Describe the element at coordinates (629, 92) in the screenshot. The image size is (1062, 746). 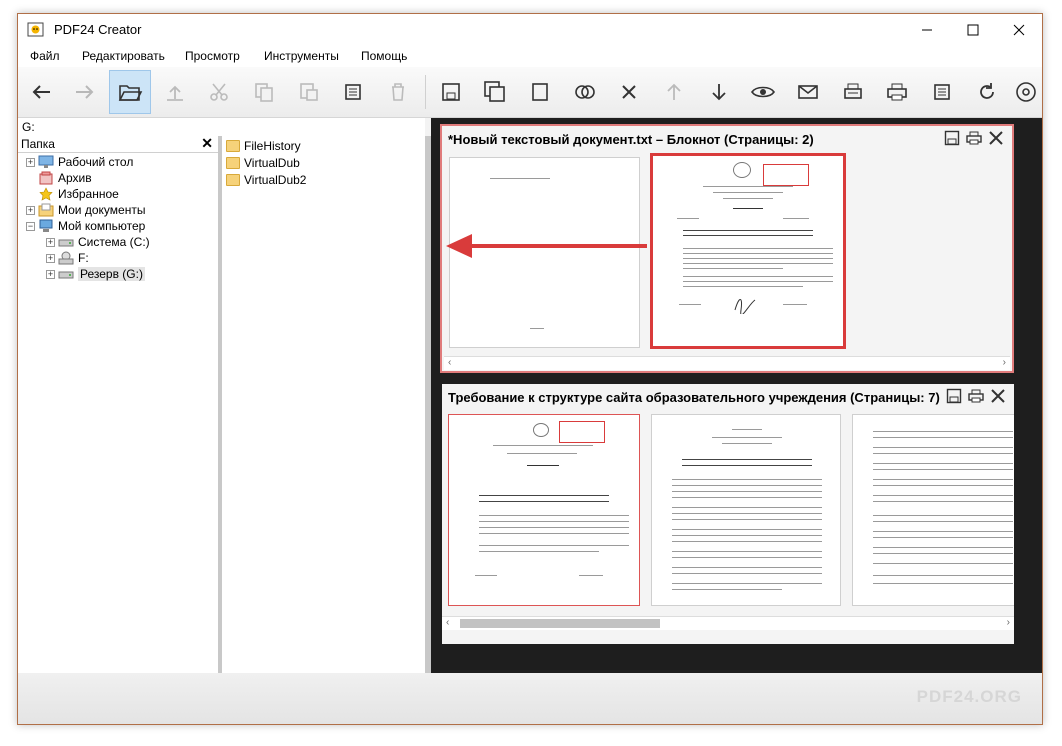
I see `remove-button` at that location.